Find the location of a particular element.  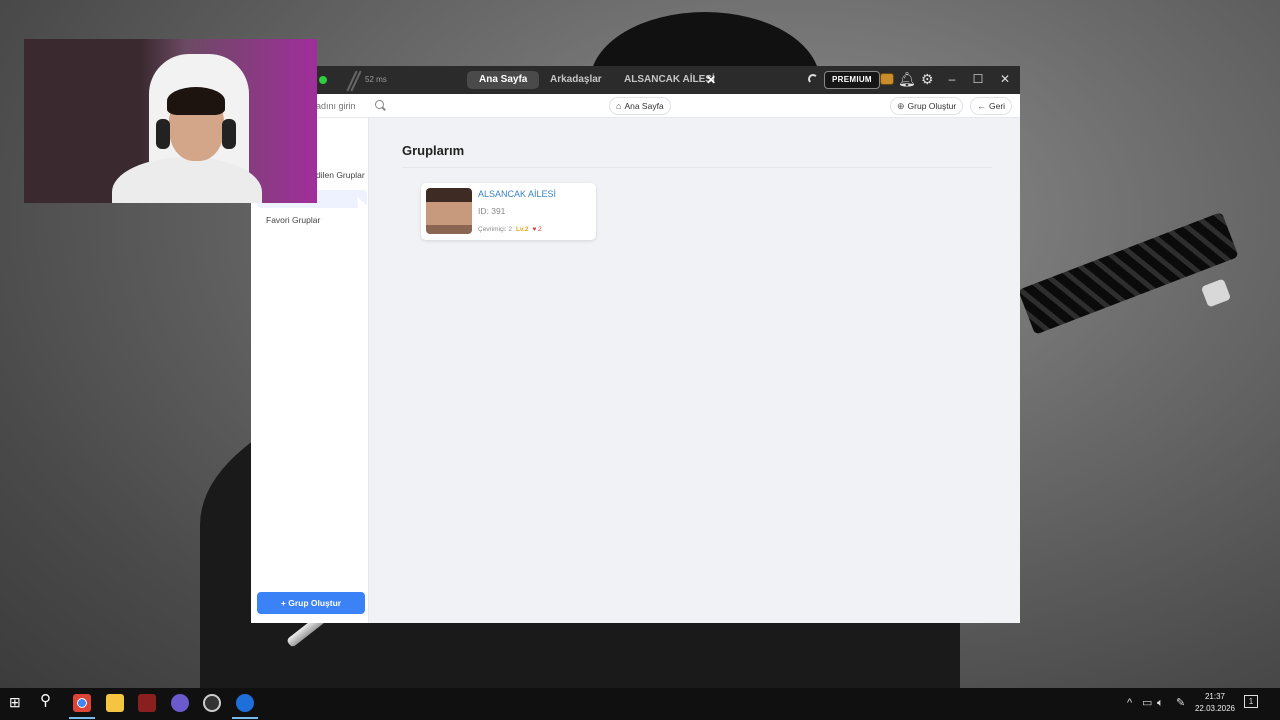

search-input is located at coordinates (346, 106).